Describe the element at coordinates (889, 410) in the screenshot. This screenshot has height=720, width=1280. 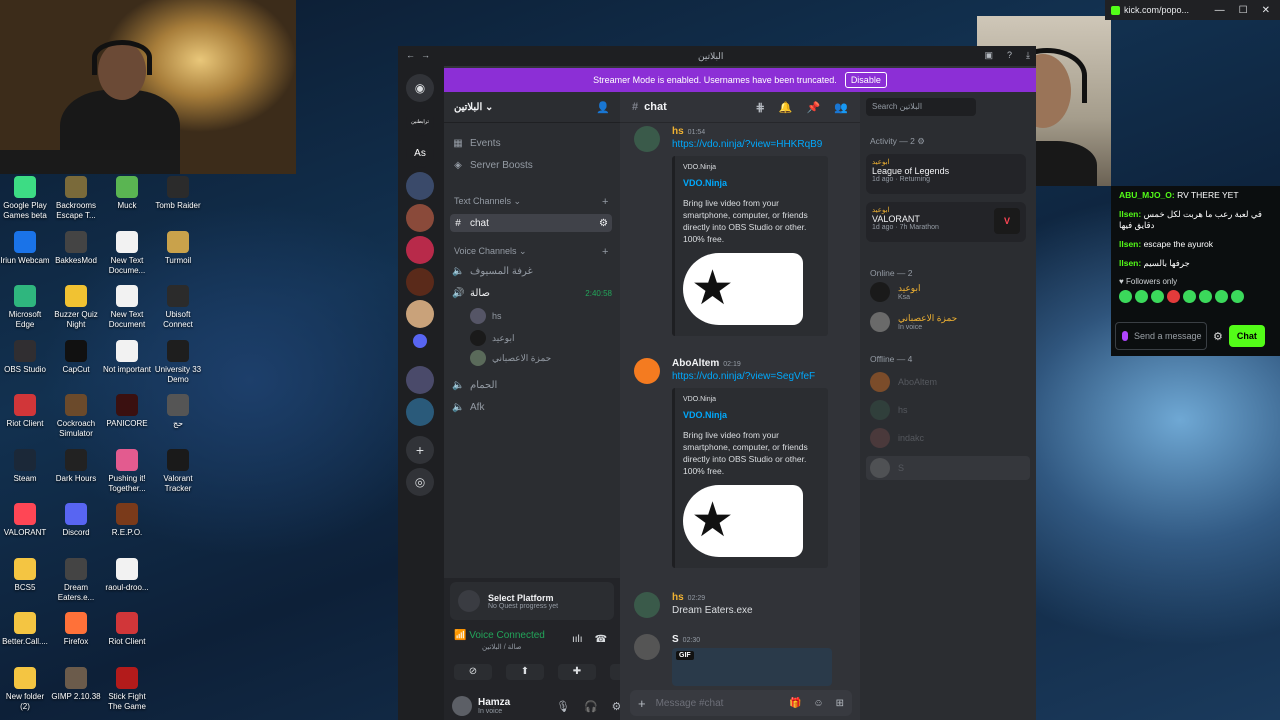
I see `member-item: hs` at that location.